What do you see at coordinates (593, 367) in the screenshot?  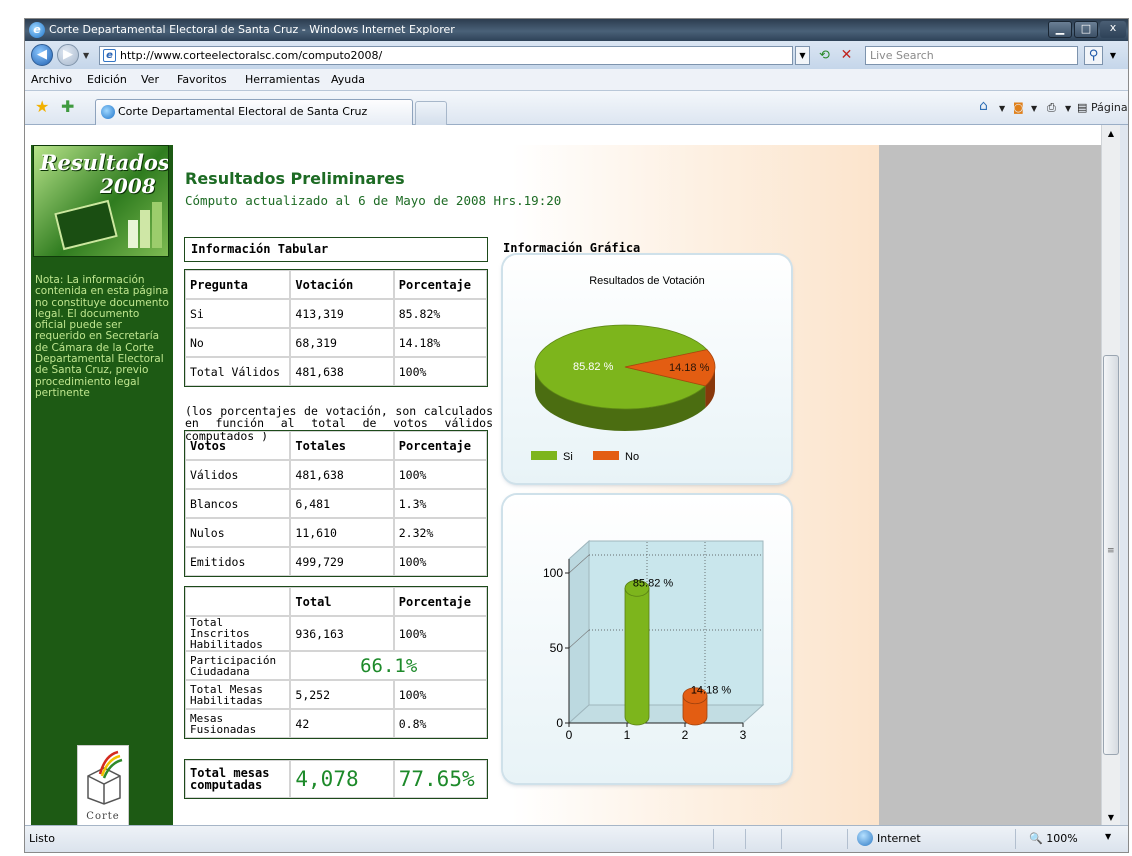 I see `pie-label-si: 85.82 %` at bounding box center [593, 367].